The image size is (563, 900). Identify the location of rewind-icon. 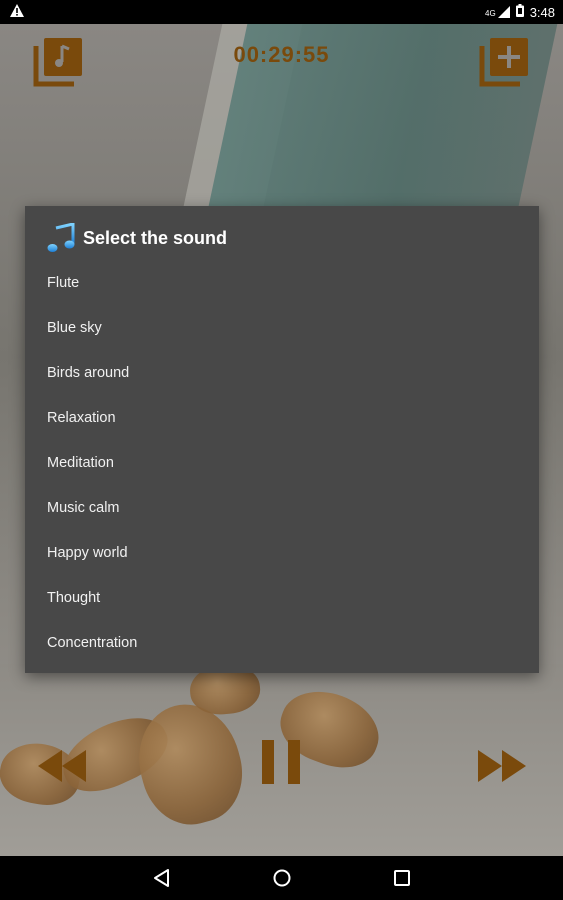
(62, 766).